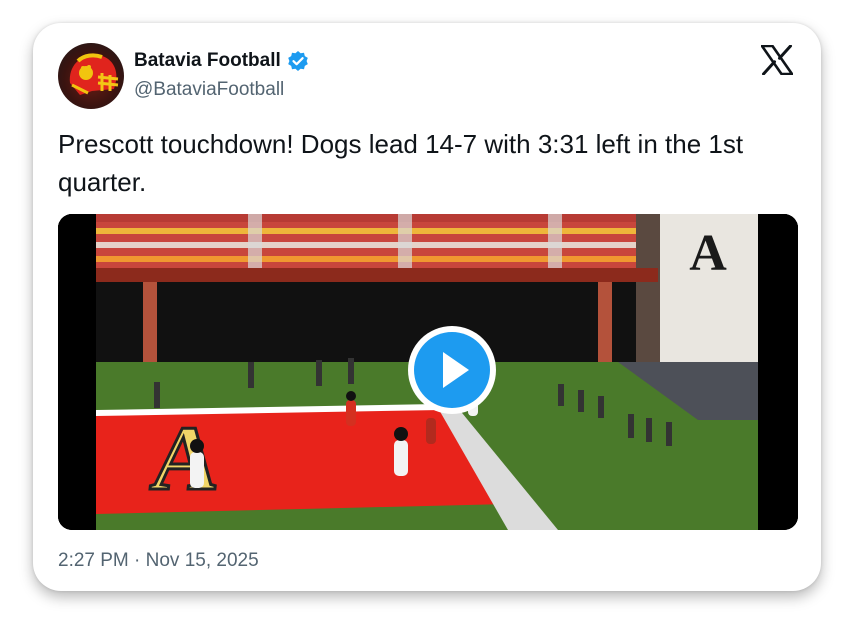  I want to click on play-icon, so click(452, 370).